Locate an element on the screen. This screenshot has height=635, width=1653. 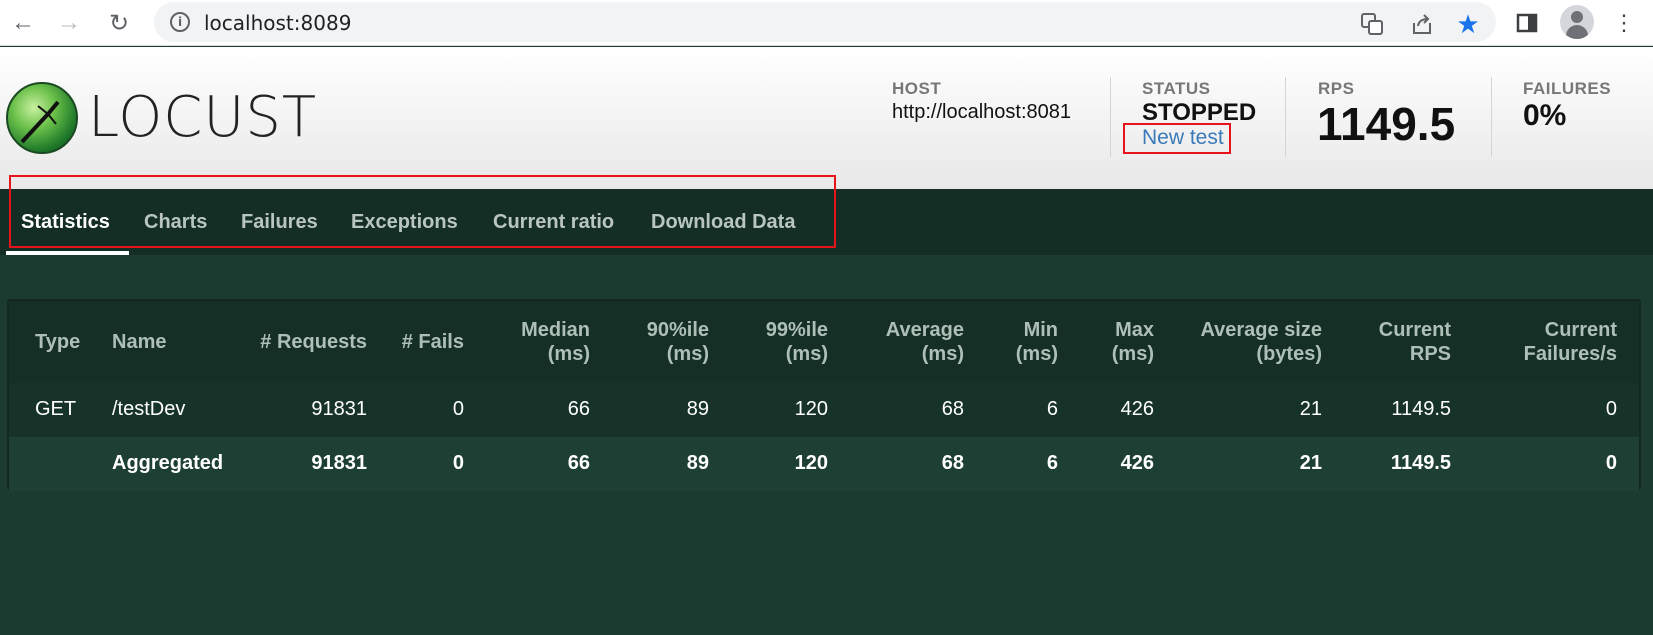
column-header-average: Average (ms) is located at coordinates (925, 342).